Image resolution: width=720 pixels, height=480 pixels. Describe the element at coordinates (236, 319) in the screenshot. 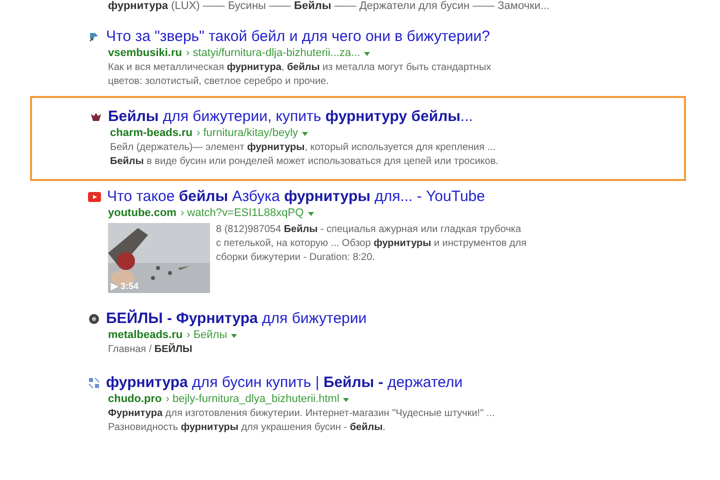

I see `result-title-link: БЕЙЛЫ - Фурнитура для бижутерии` at that location.